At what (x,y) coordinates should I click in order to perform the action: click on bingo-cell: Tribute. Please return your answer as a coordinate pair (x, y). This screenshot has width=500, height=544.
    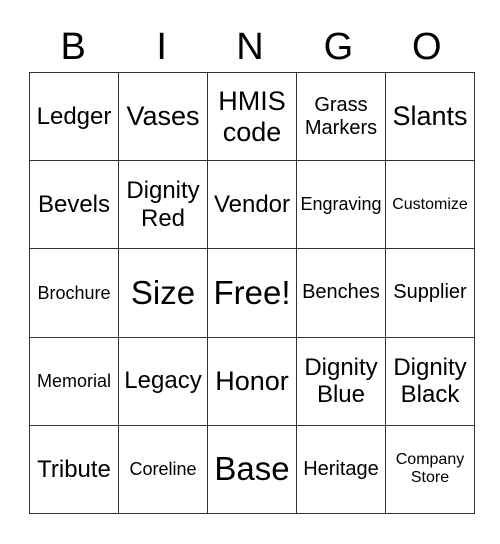
    Looking at the image, I should click on (74, 469).